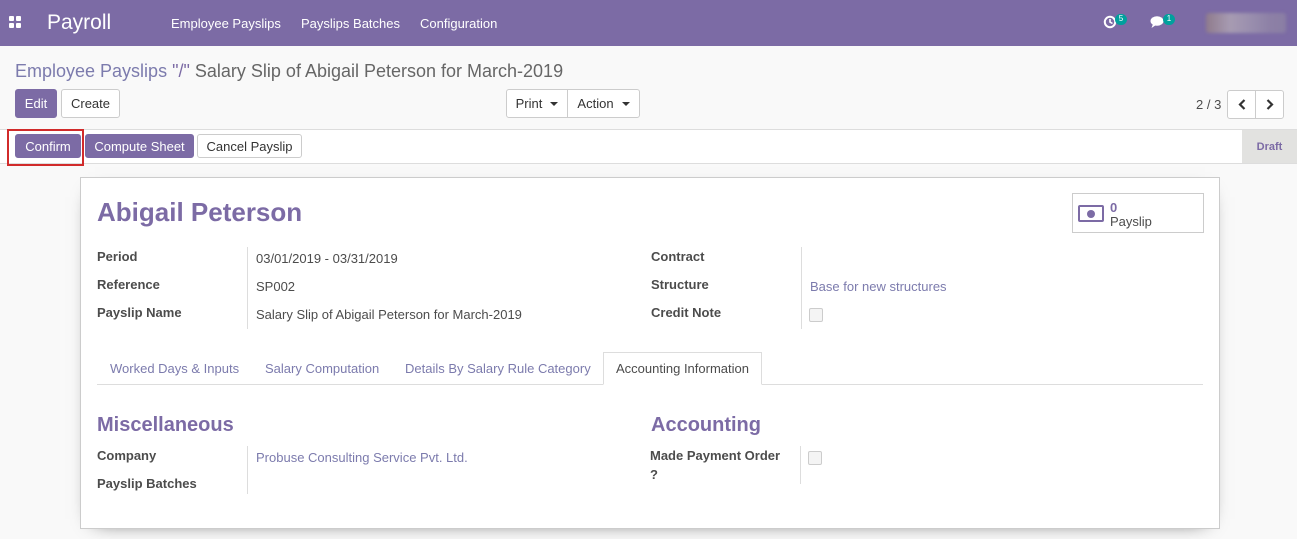 The height and width of the screenshot is (539, 1297). What do you see at coordinates (200, 212) in the screenshot?
I see `employee-name: Abigail Peterson` at bounding box center [200, 212].